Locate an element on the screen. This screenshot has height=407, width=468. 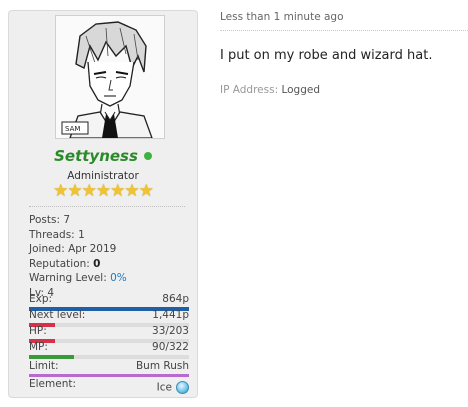
mp-bar is located at coordinates (109, 357).